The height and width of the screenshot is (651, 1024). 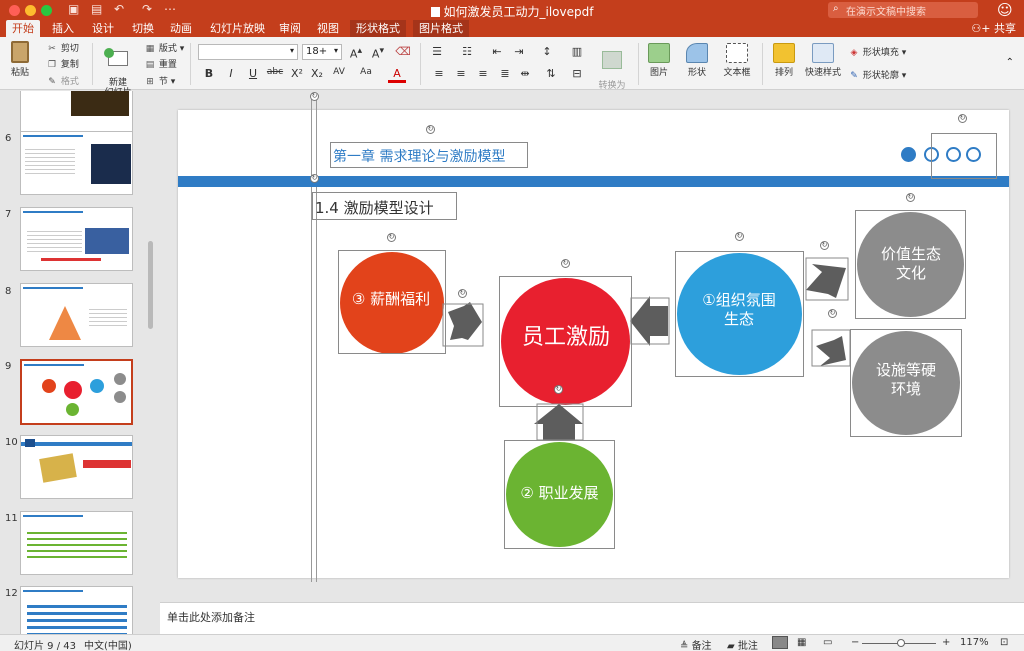 I want to click on tab-transitions: 切换, so click(x=143, y=28).